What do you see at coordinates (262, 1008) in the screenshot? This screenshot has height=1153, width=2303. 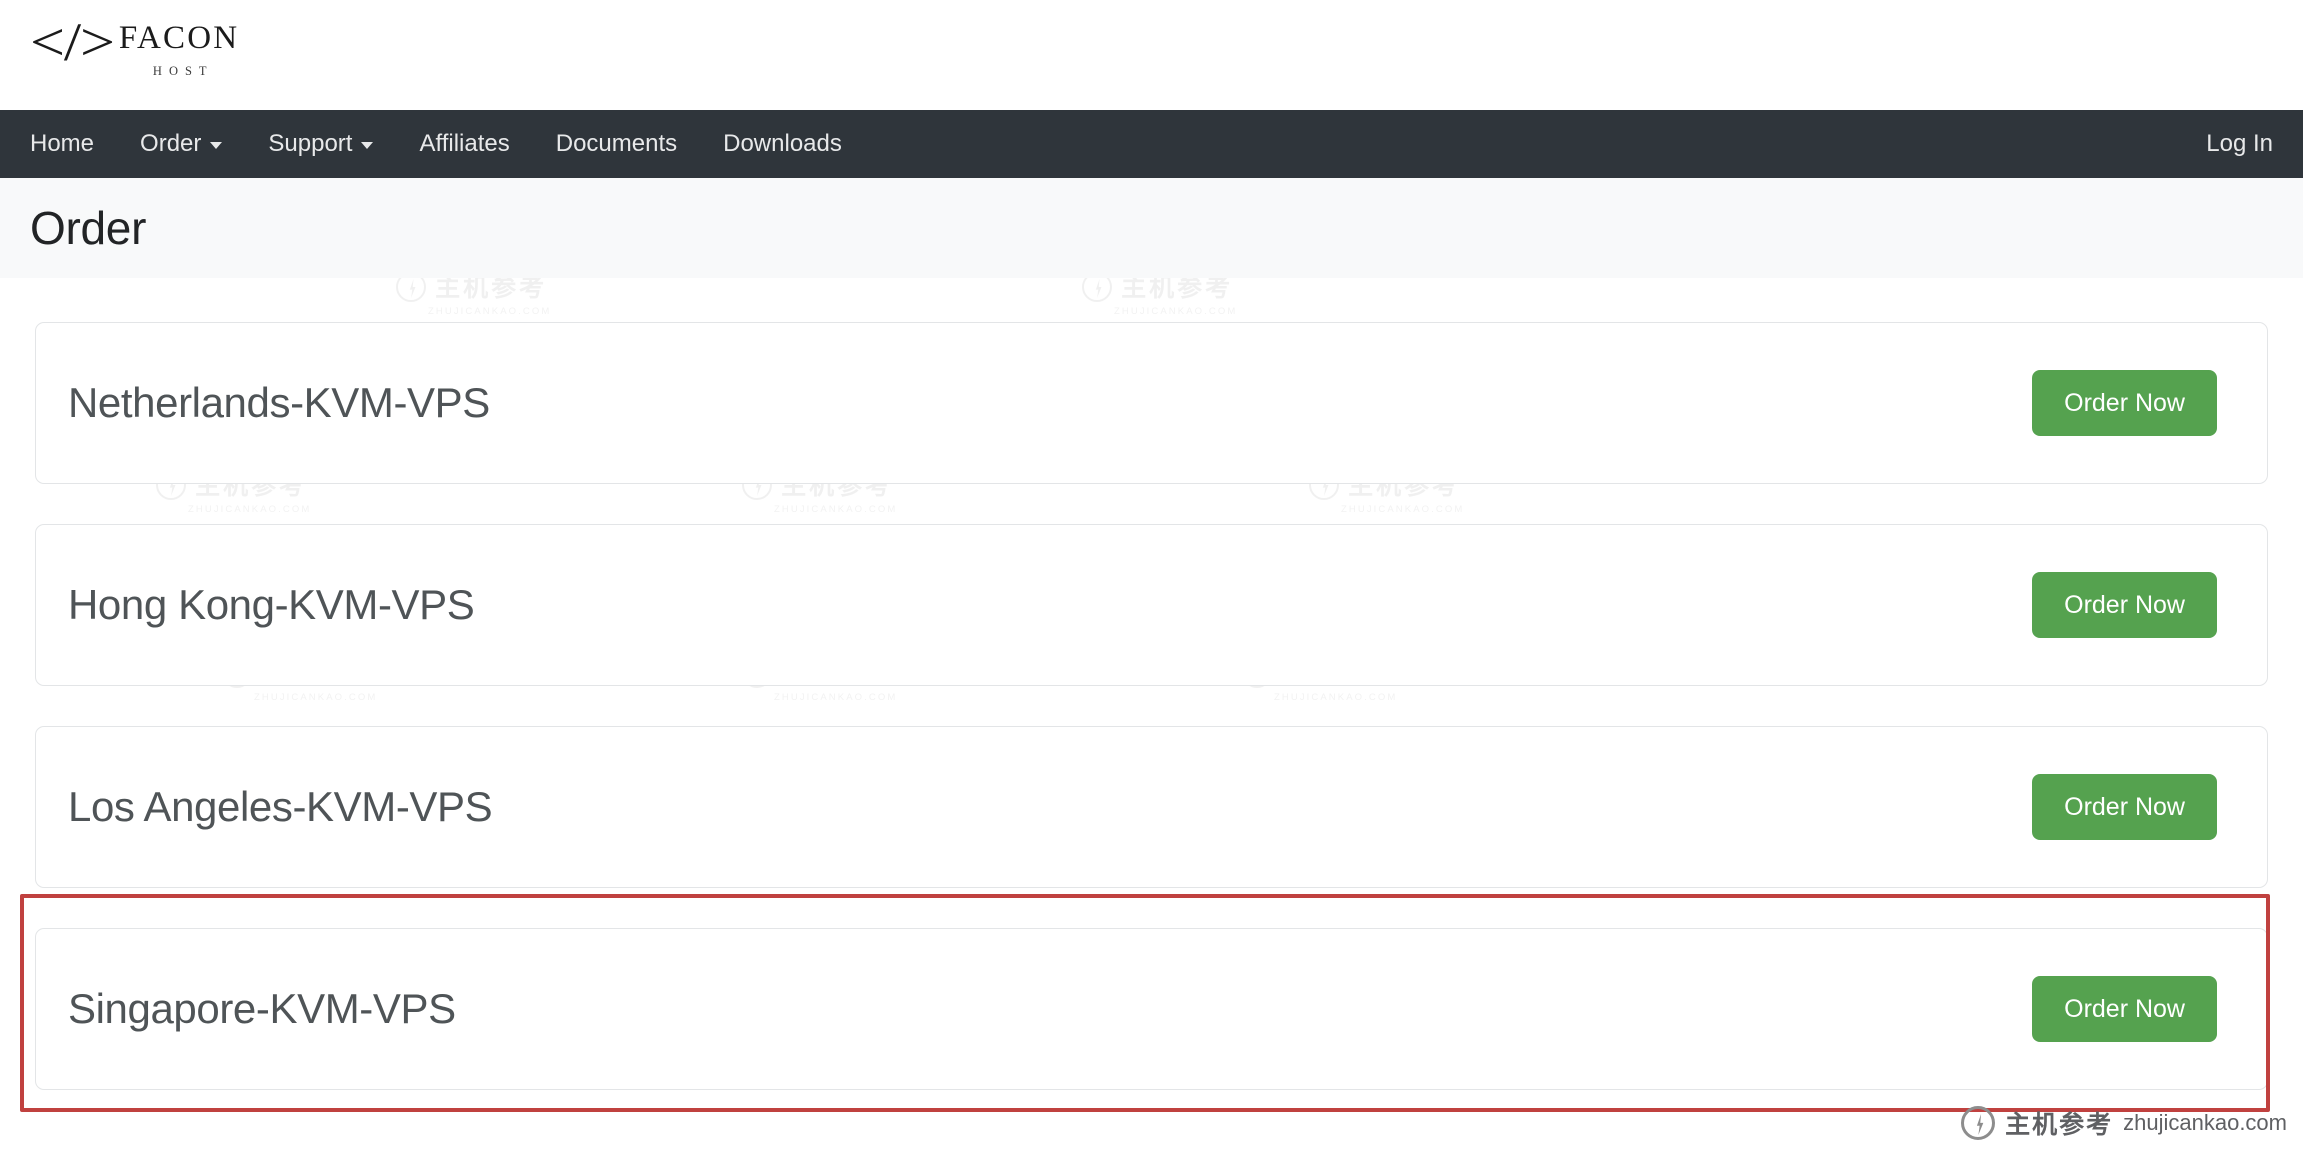 I see `product-name: Singapore-KVM-VPS` at bounding box center [262, 1008].